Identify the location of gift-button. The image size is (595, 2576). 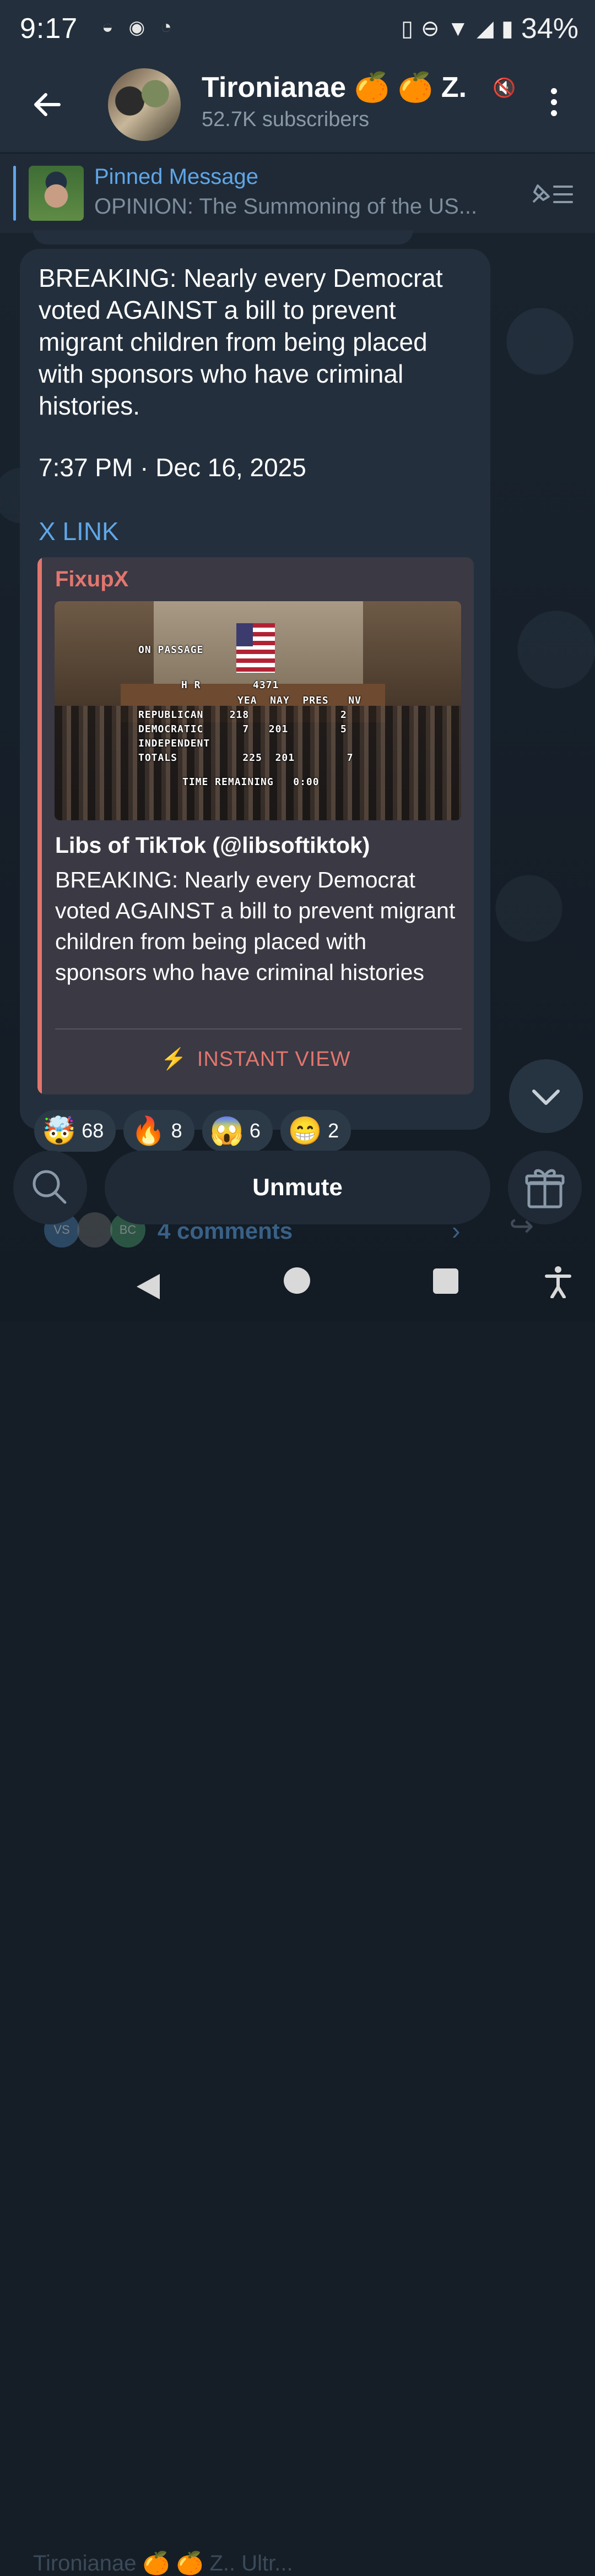
(545, 1187).